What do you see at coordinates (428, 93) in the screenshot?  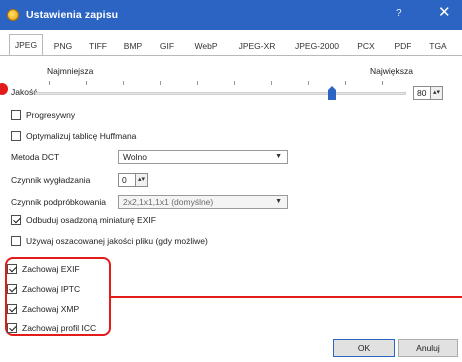 I see `quality-spinner: 80 ▴▾` at bounding box center [428, 93].